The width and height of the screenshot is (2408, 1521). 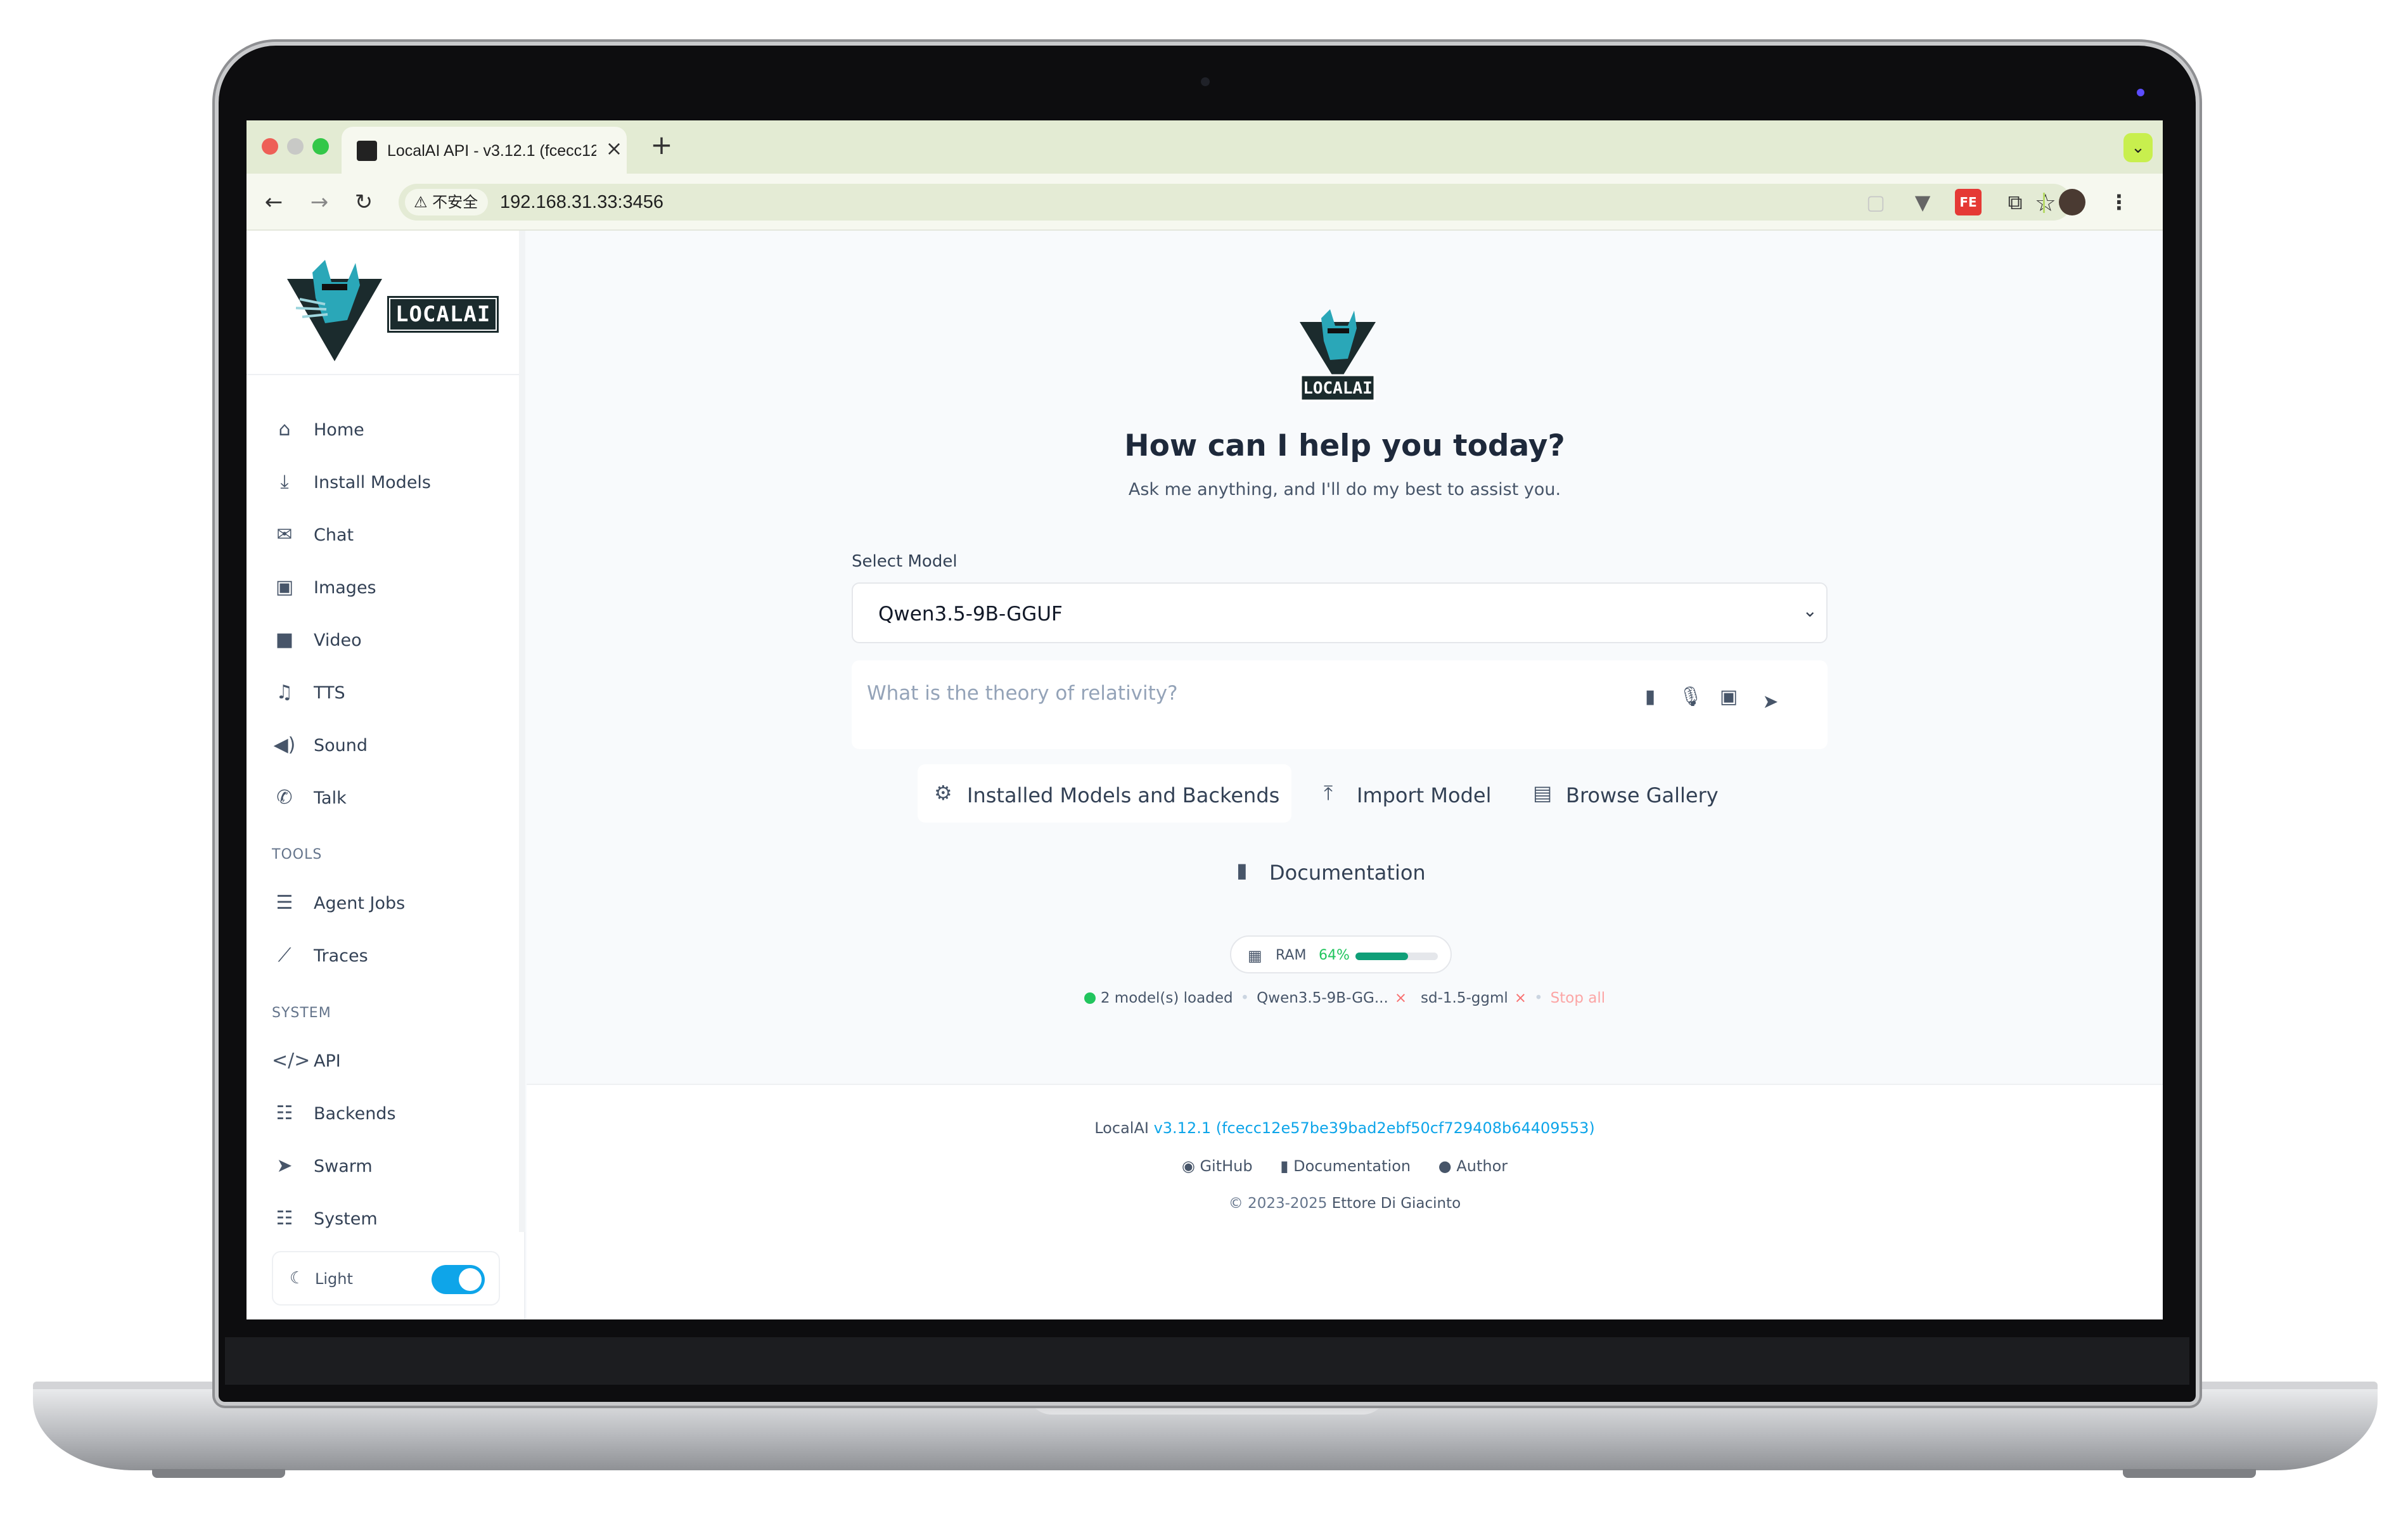 I want to click on sidebar-item-sound: ◀) Sound, so click(x=386, y=745).